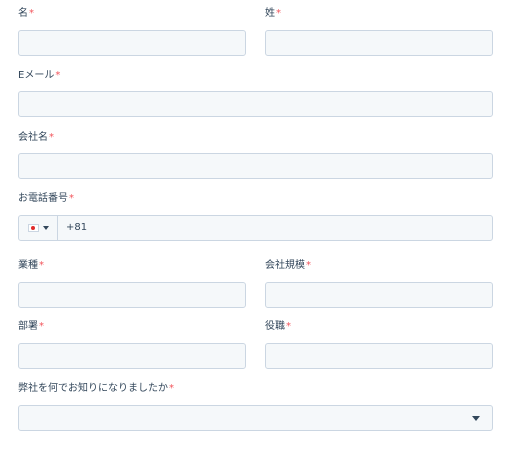 This screenshot has width=517, height=450. What do you see at coordinates (379, 295) in the screenshot?
I see `company-size-input` at bounding box center [379, 295].